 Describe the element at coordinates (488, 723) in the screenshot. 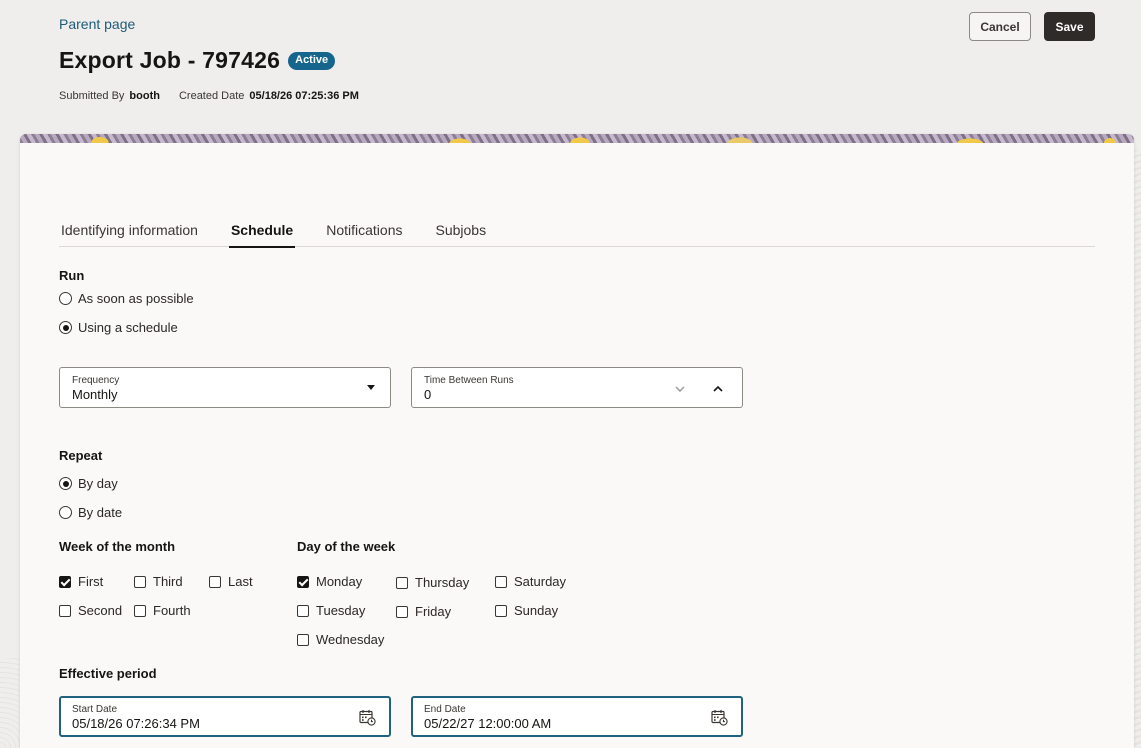

I see `end-date-value: 05/22/27 12:00:00 AM` at that location.